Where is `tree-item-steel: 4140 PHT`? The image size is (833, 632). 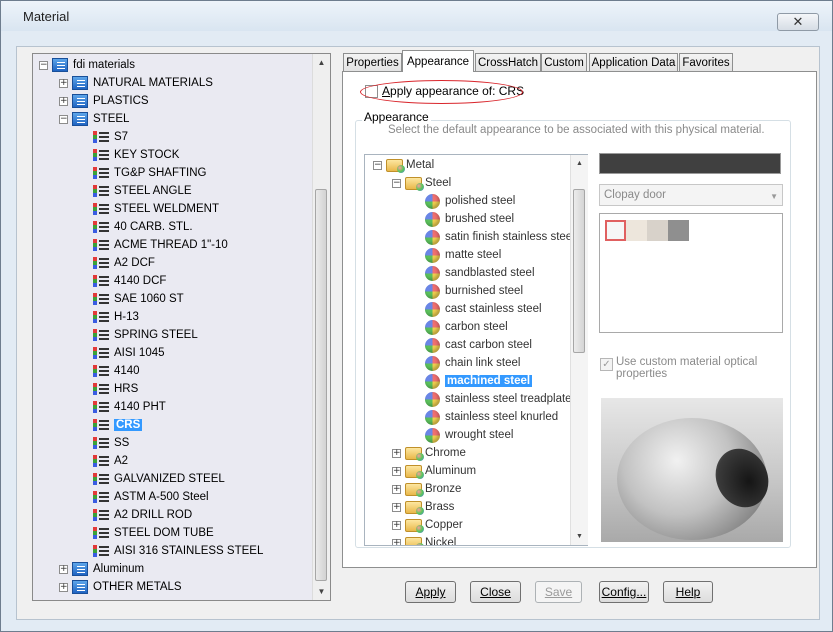 tree-item-steel: 4140 PHT is located at coordinates (129, 407).